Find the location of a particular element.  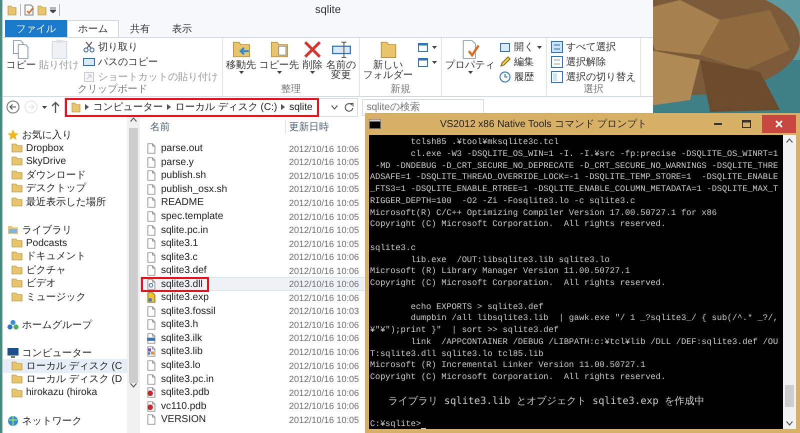

file-row: sqlite3.c 2012/10/16 10:06 is located at coordinates (253, 257).